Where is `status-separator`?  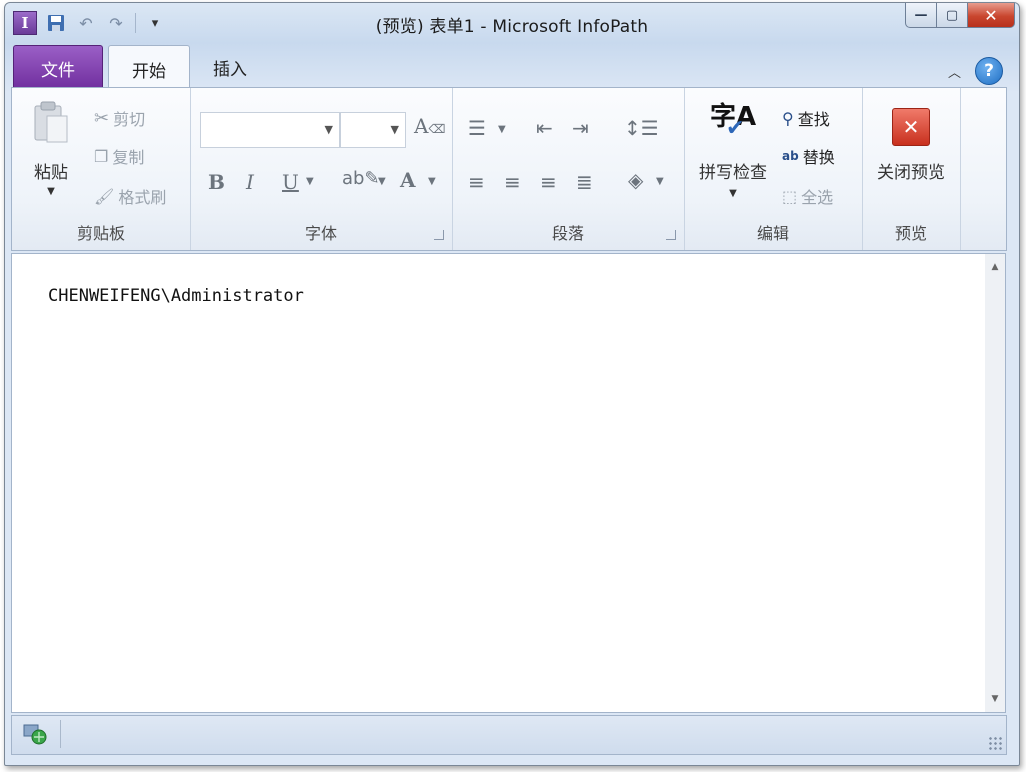 status-separator is located at coordinates (60, 734).